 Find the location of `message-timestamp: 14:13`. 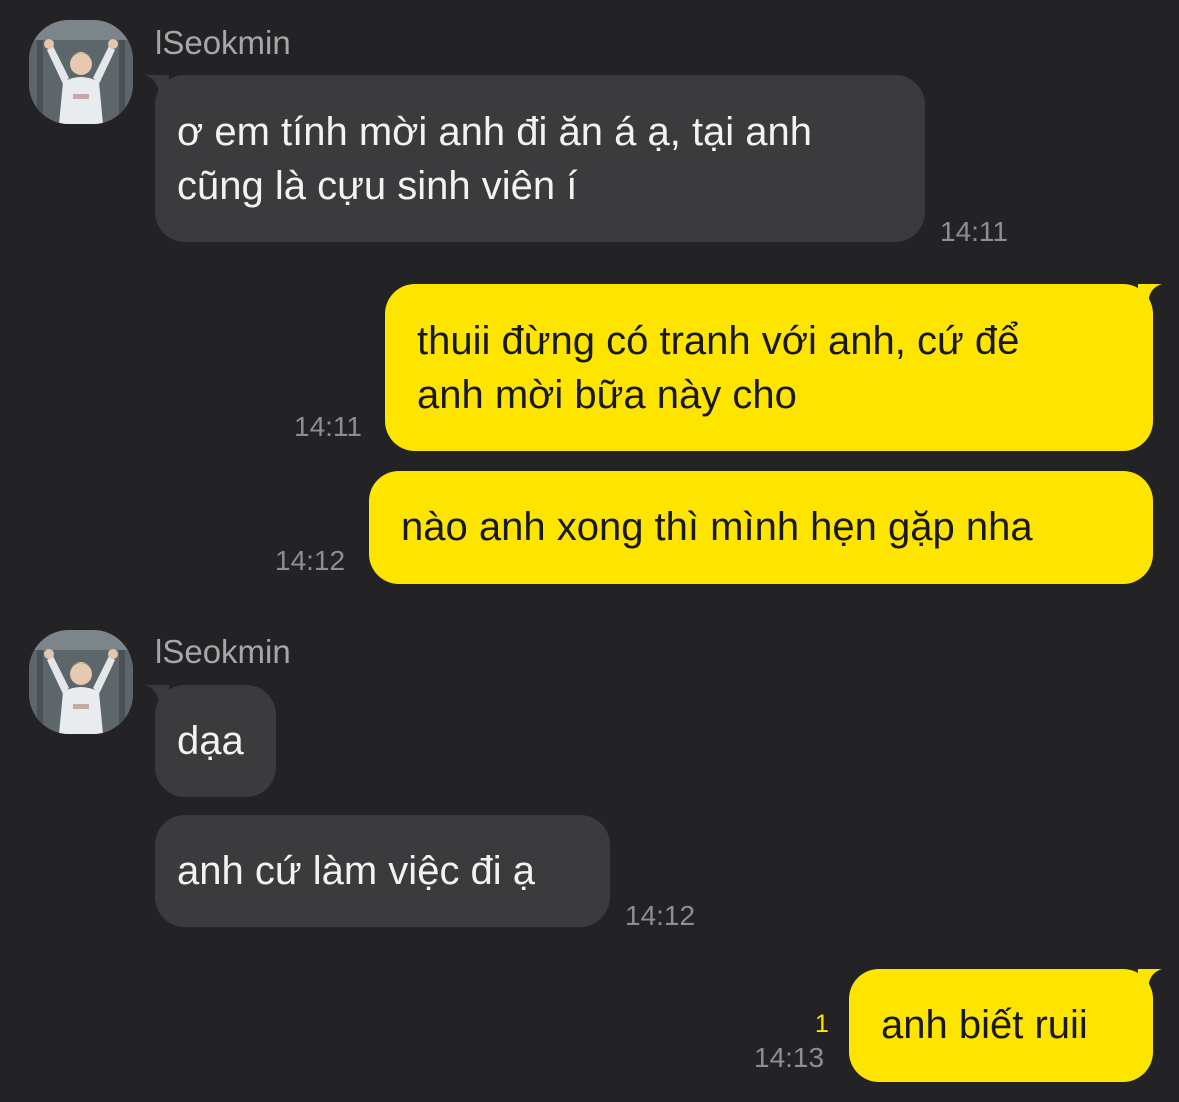

message-timestamp: 14:13 is located at coordinates (789, 1057).